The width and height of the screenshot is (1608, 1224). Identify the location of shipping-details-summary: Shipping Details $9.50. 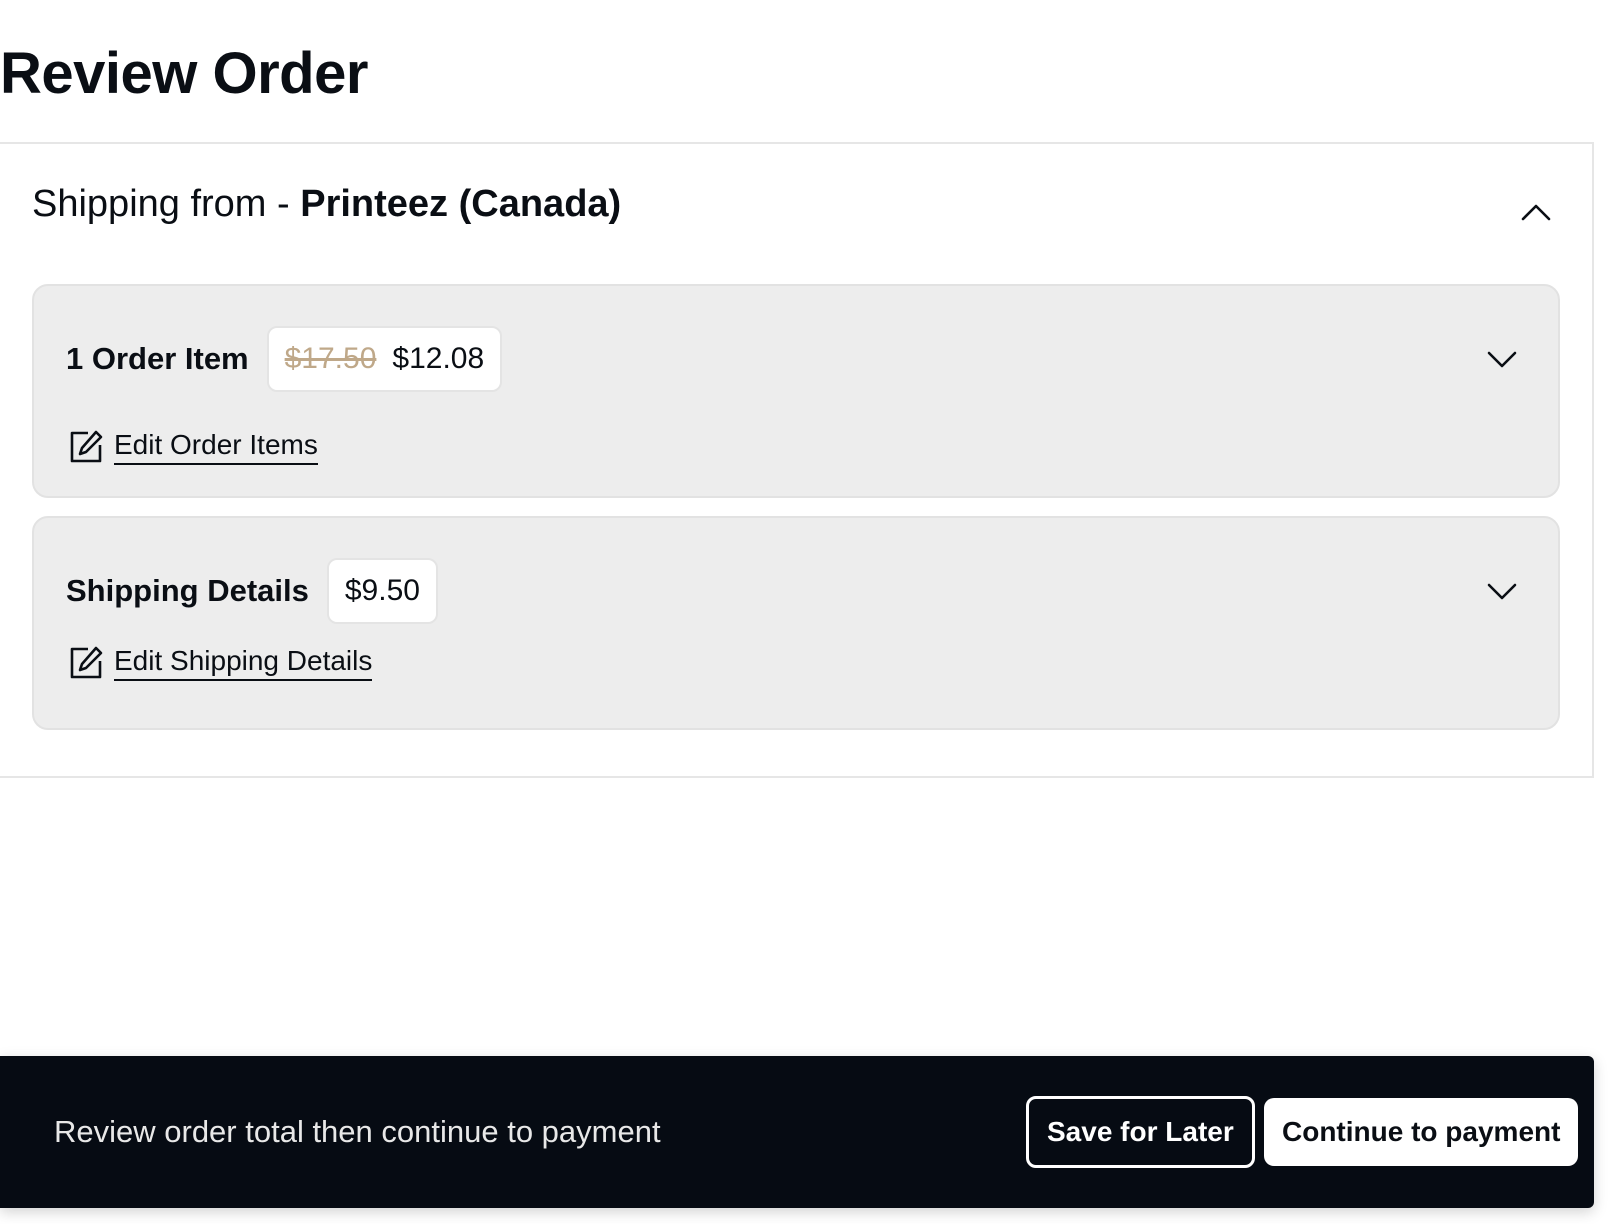
(252, 591).